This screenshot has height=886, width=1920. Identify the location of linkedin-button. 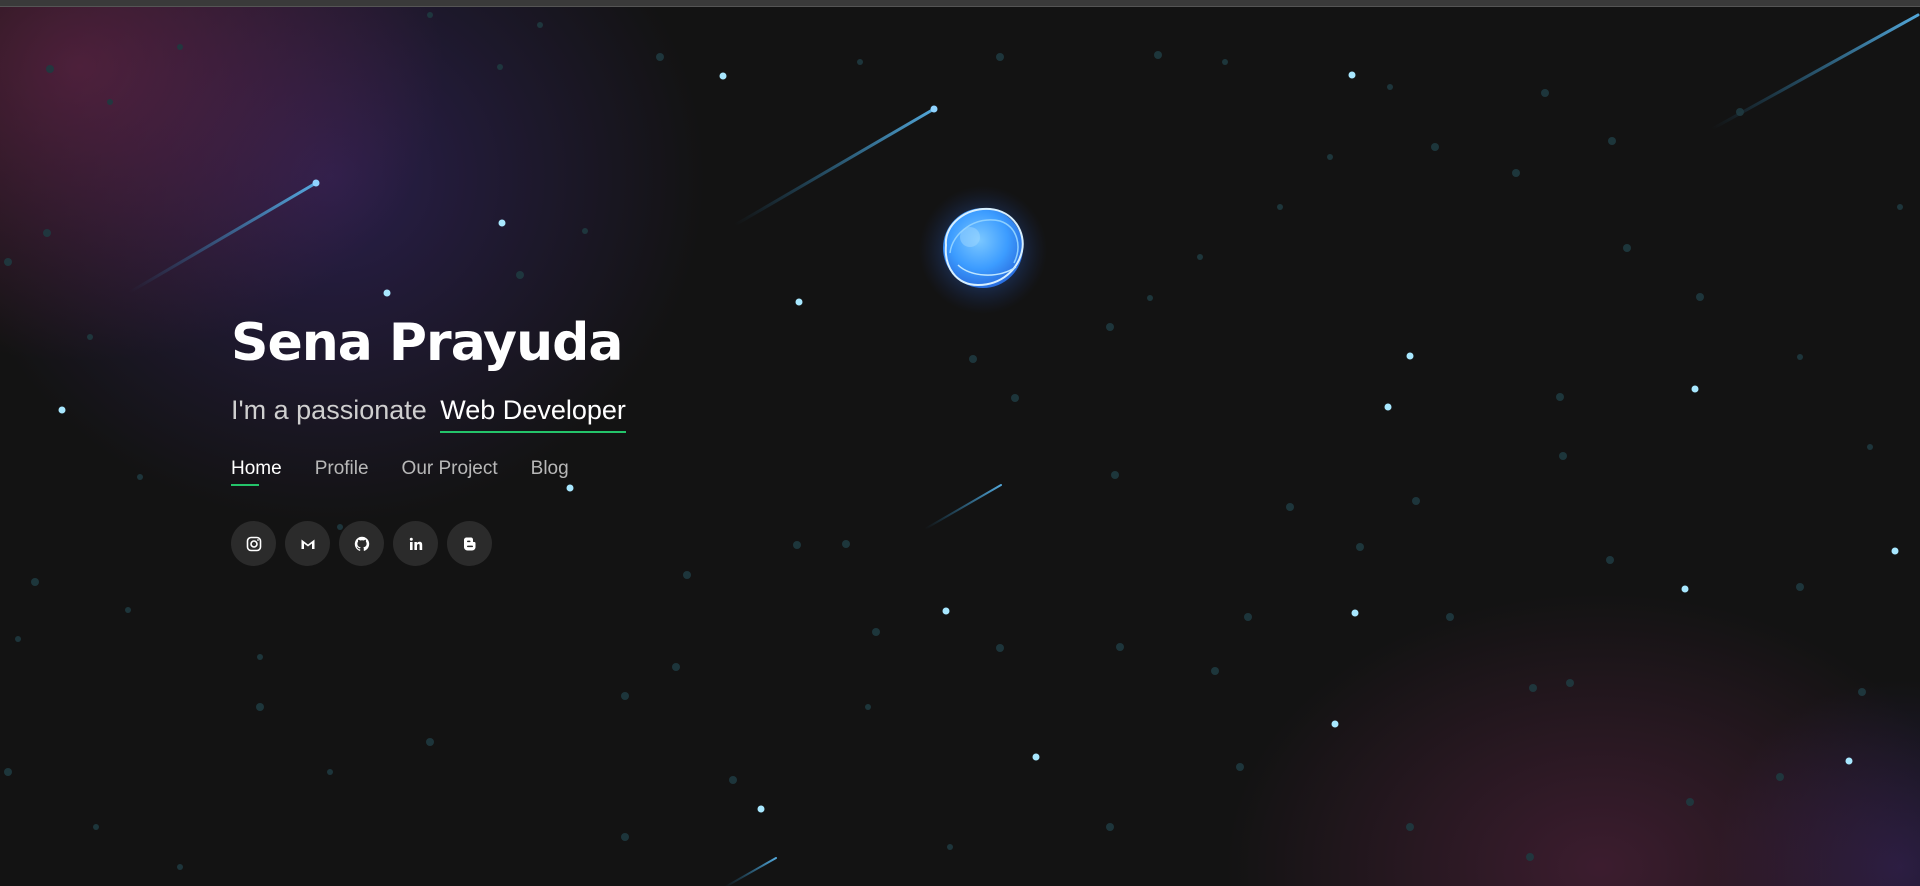
(415, 543).